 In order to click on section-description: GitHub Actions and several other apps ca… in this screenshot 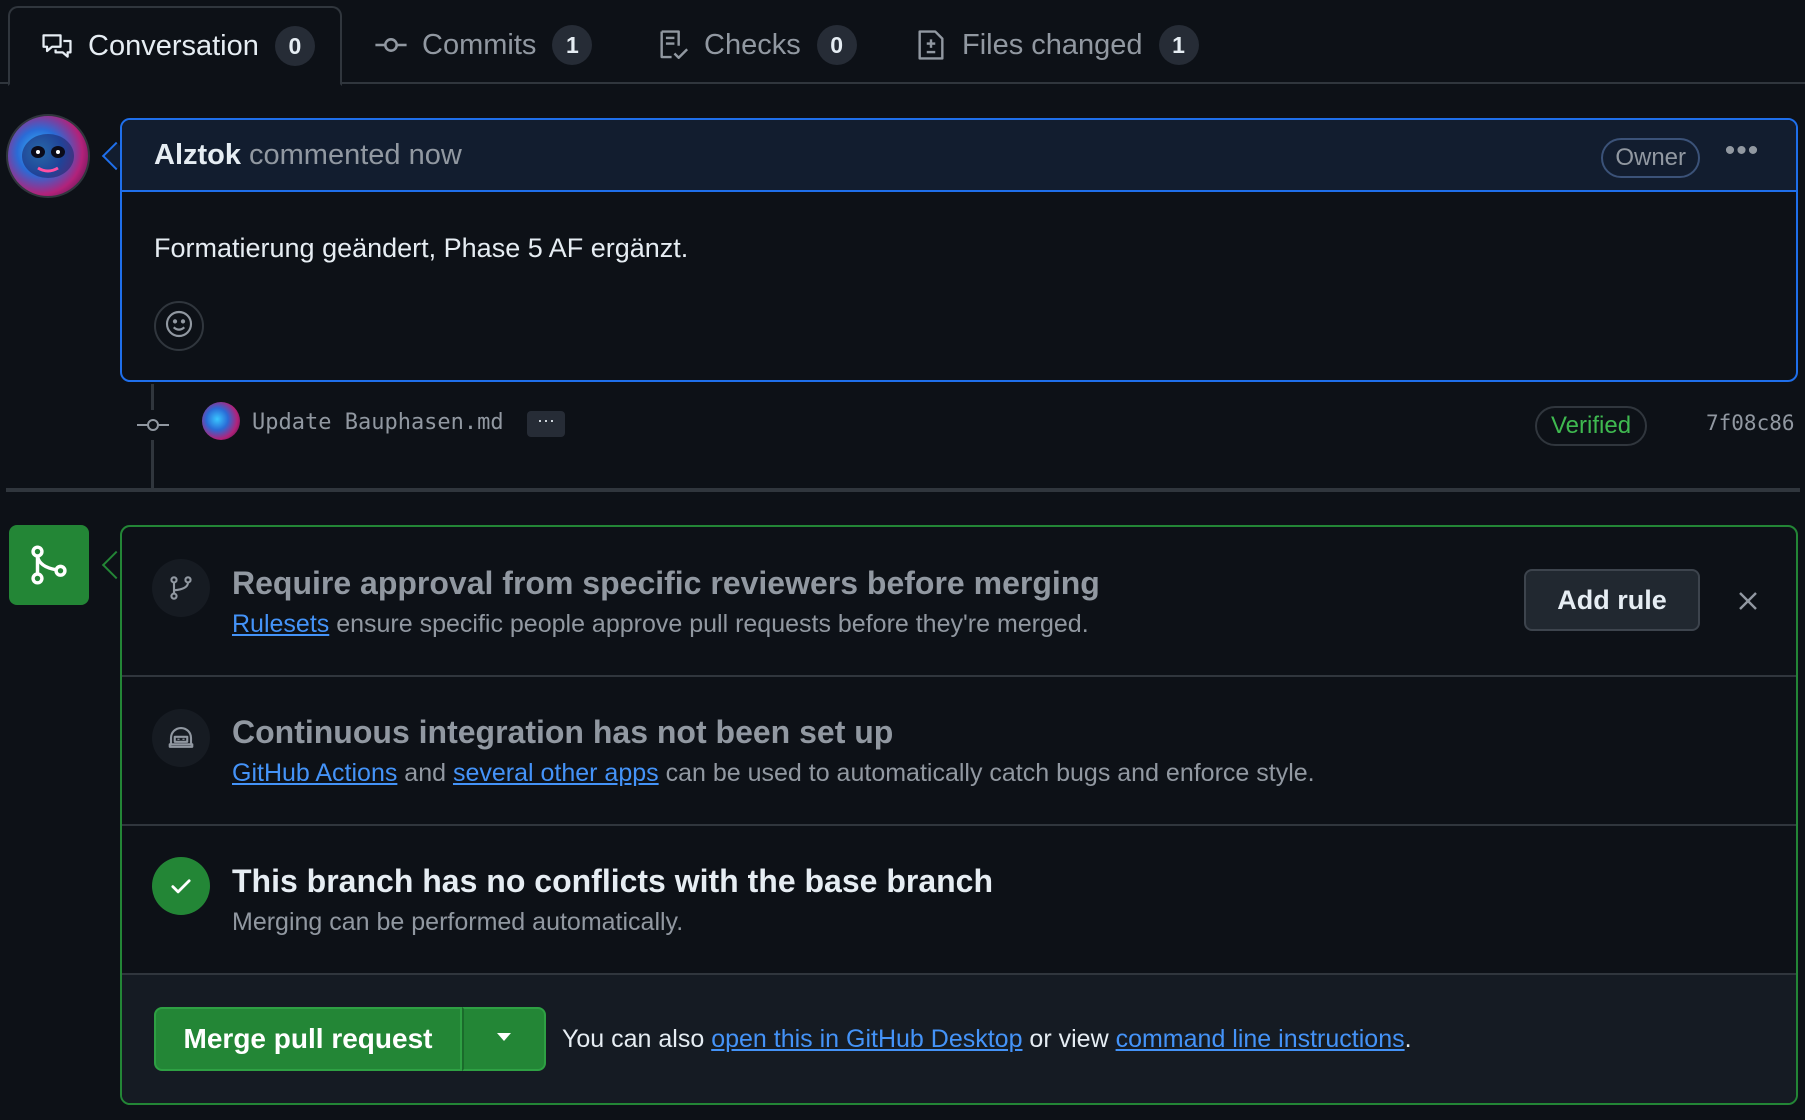, I will do `click(773, 773)`.